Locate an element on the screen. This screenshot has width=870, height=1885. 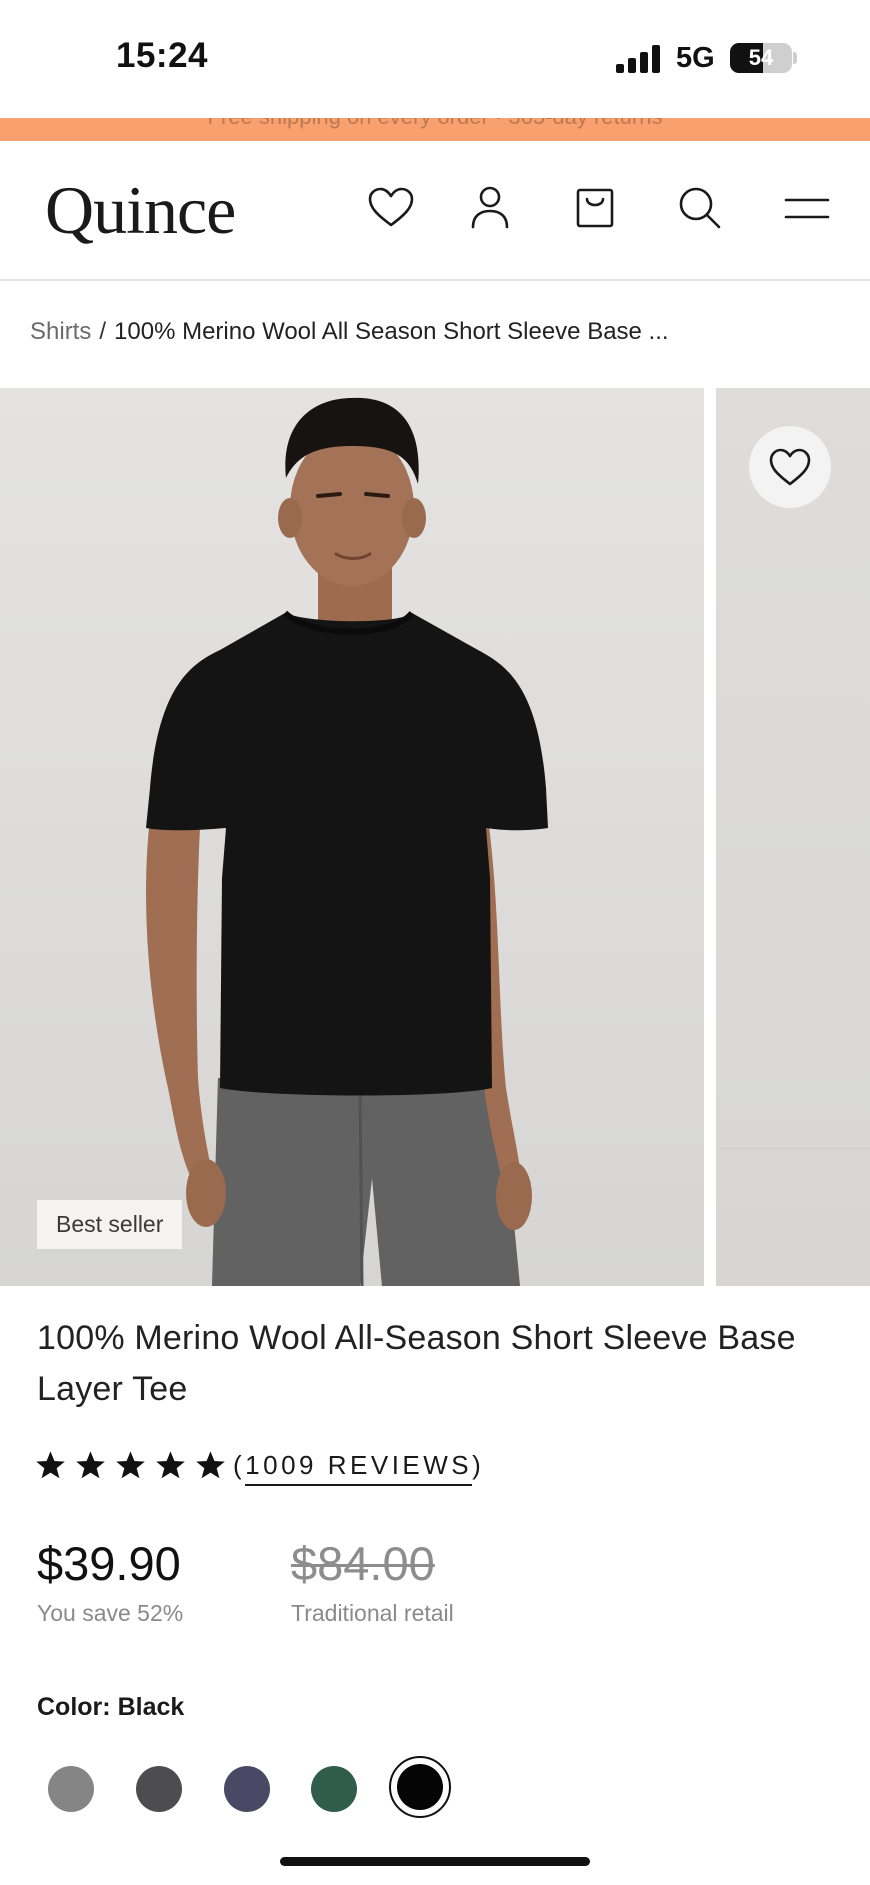
reviews-link: 1009 REVIEWS is located at coordinates (359, 1467).